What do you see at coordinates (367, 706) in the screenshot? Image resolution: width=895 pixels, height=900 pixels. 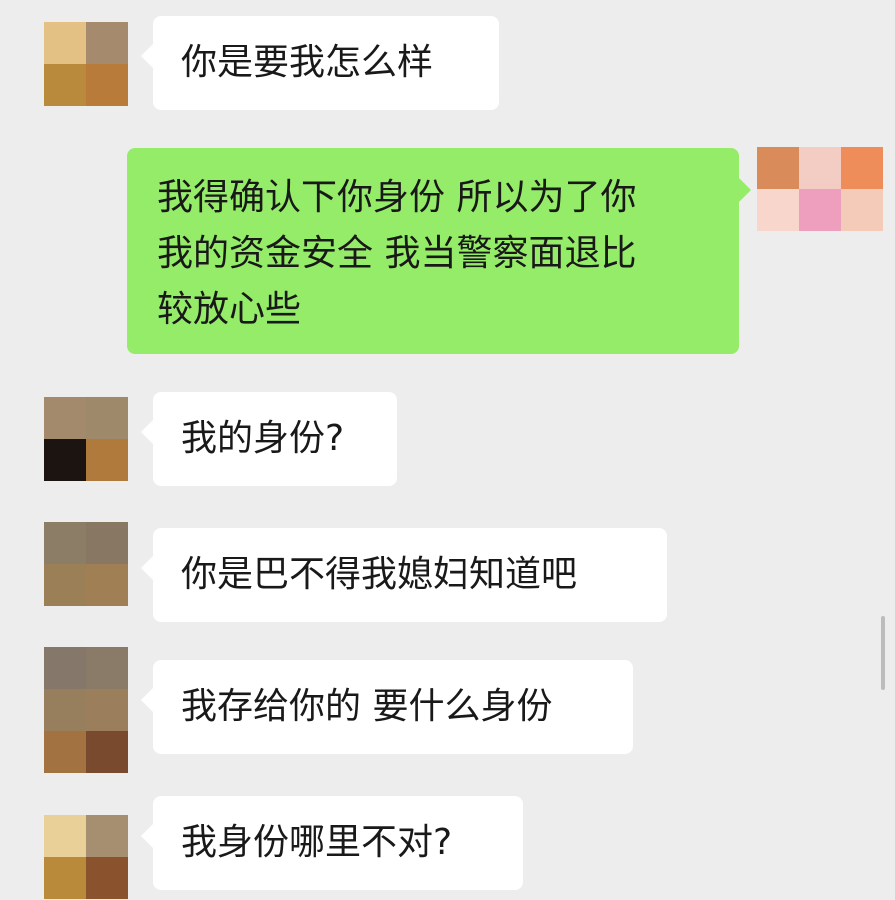 I see `message-text: 我存给你的 要什么身份` at bounding box center [367, 706].